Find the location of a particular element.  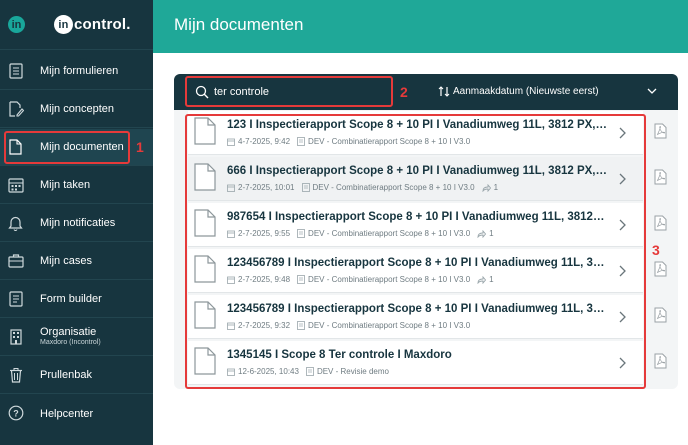

sidebar-item-mijn-cases: Mijn cases is located at coordinates (76, 261).